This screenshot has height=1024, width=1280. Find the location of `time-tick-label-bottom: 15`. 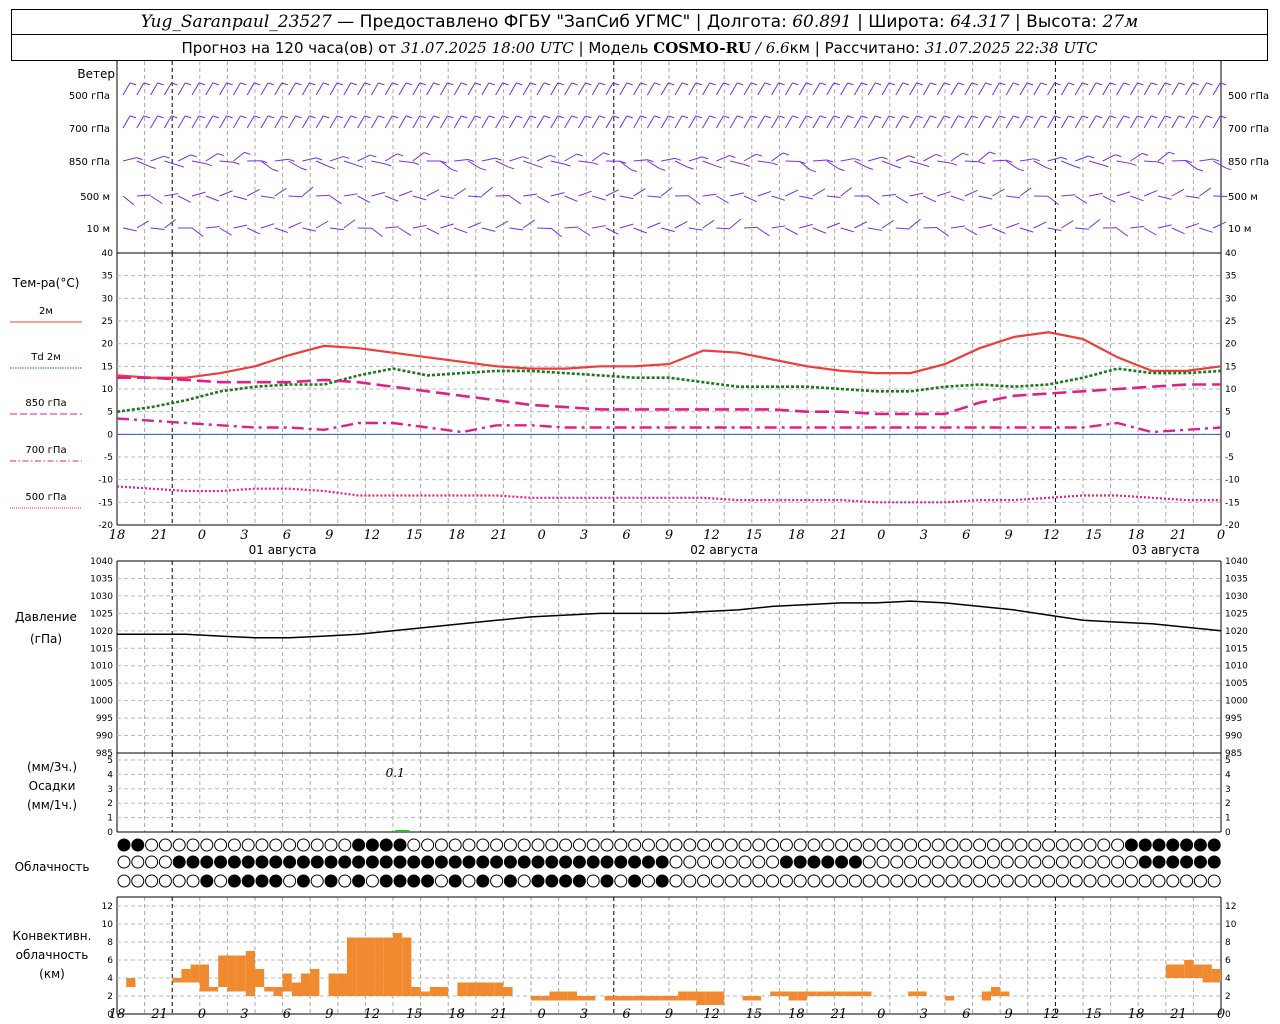

time-tick-label-bottom: 15 is located at coordinates (414, 1014).